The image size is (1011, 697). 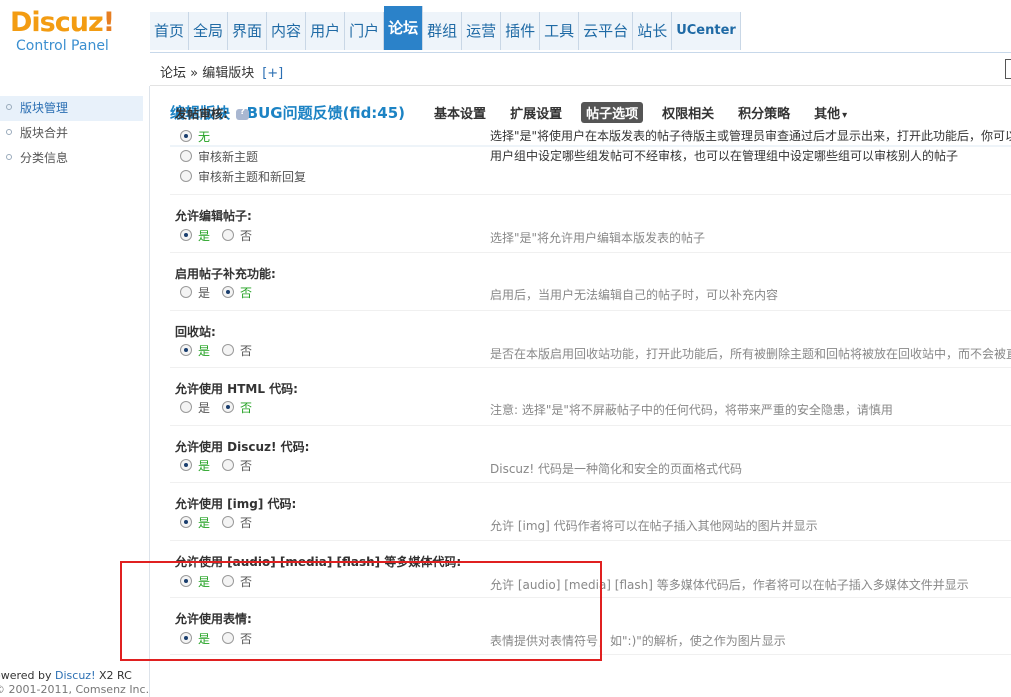 What do you see at coordinates (521, 31) in the screenshot?
I see `topnav-item: 插件` at bounding box center [521, 31].